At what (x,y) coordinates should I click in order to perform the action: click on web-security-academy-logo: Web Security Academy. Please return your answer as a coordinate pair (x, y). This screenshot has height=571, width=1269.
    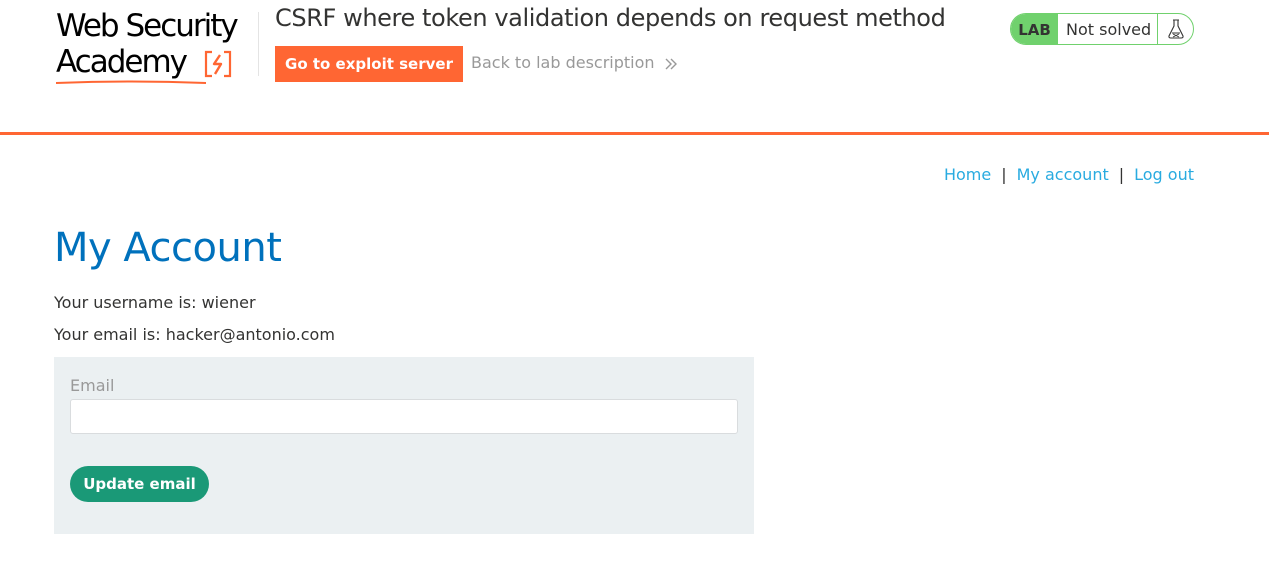
    Looking at the image, I should click on (156, 48).